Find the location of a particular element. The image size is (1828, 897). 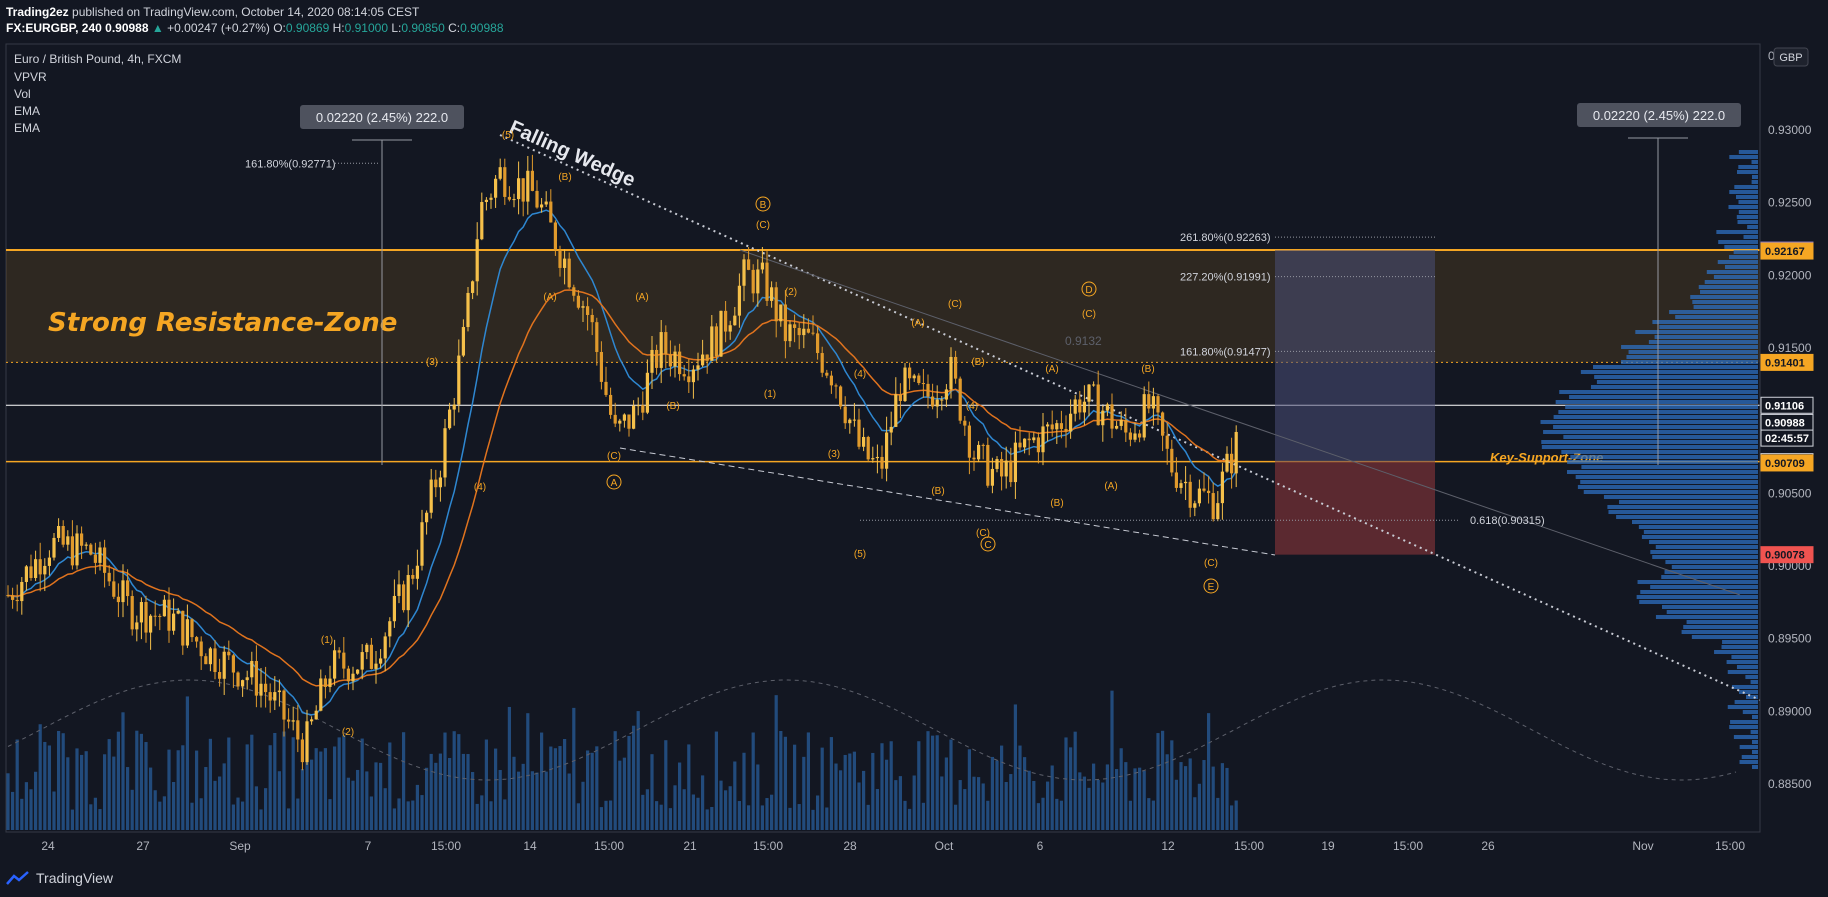

y-tick-label: 0.92500 is located at coordinates (1790, 203).